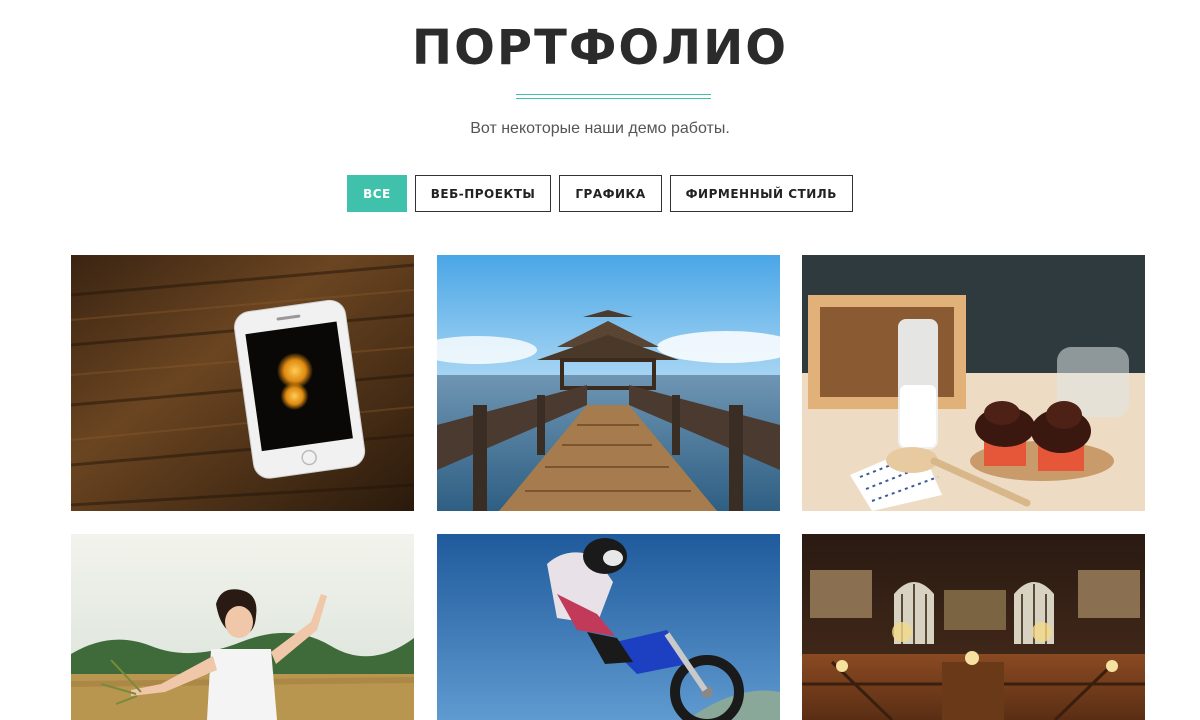 Image resolution: width=1200 pixels, height=720 pixels. I want to click on woman-field-image, so click(242, 627).